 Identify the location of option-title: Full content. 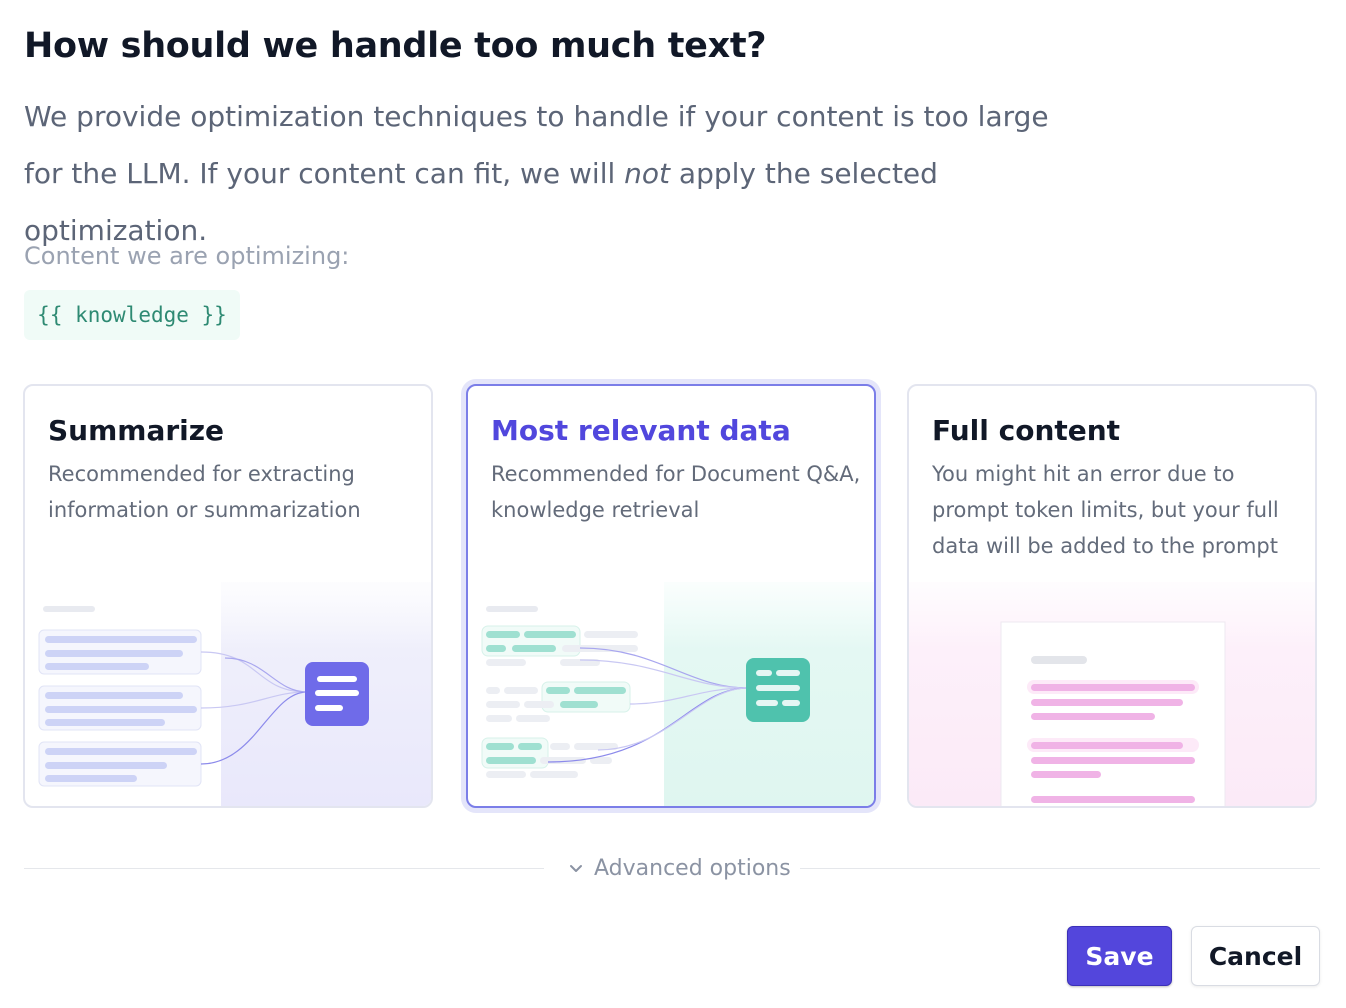
(1026, 430).